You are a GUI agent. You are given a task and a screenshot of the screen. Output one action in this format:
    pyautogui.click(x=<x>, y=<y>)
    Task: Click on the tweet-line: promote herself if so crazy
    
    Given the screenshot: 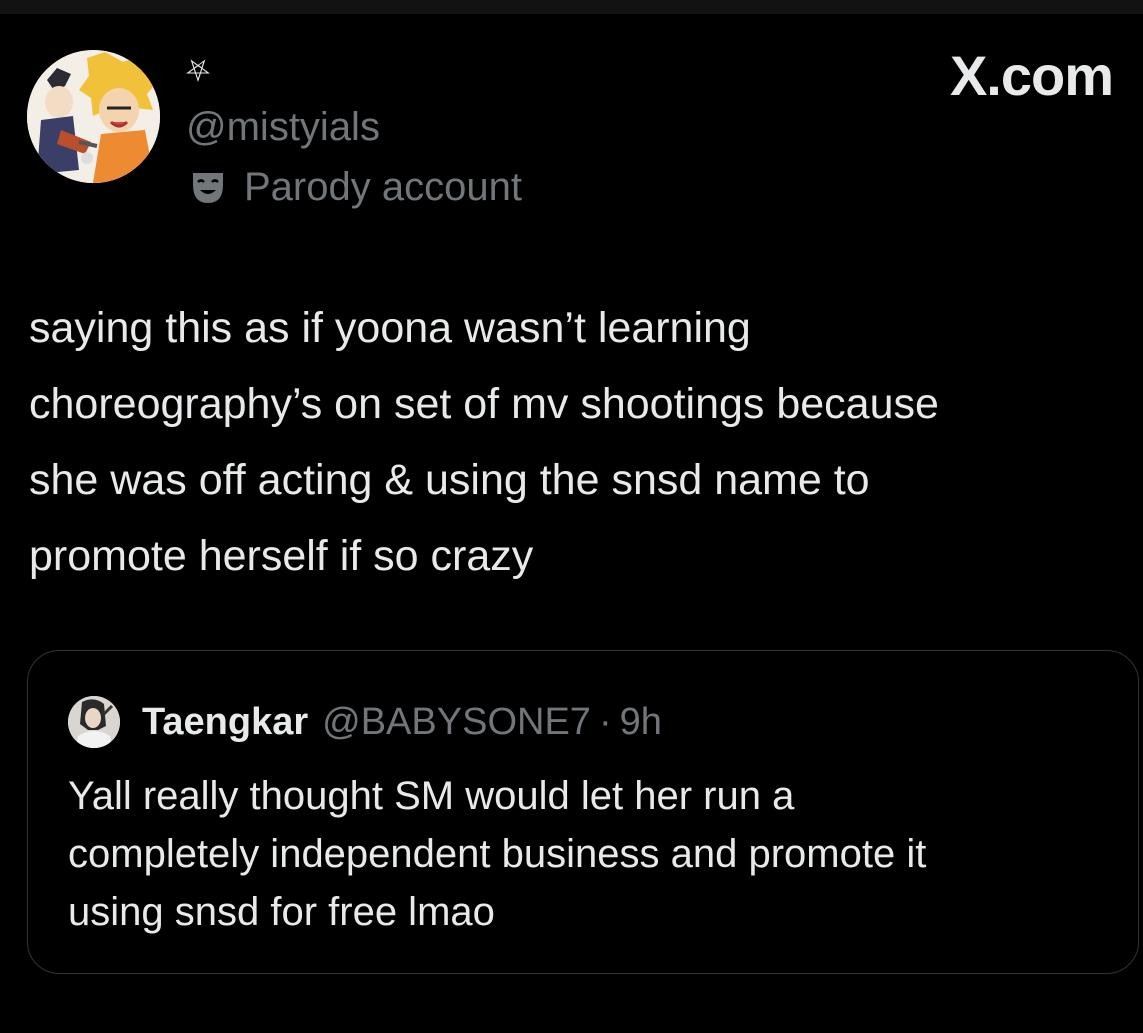 What is the action you would take?
    pyautogui.click(x=281, y=556)
    